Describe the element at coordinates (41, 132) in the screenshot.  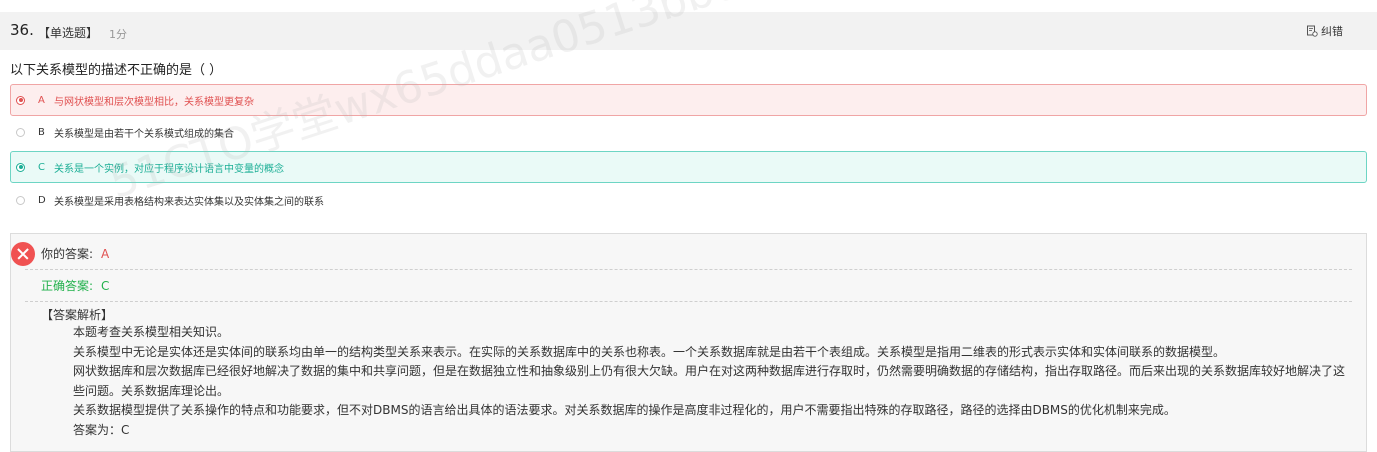
I see `option-letter: B` at that location.